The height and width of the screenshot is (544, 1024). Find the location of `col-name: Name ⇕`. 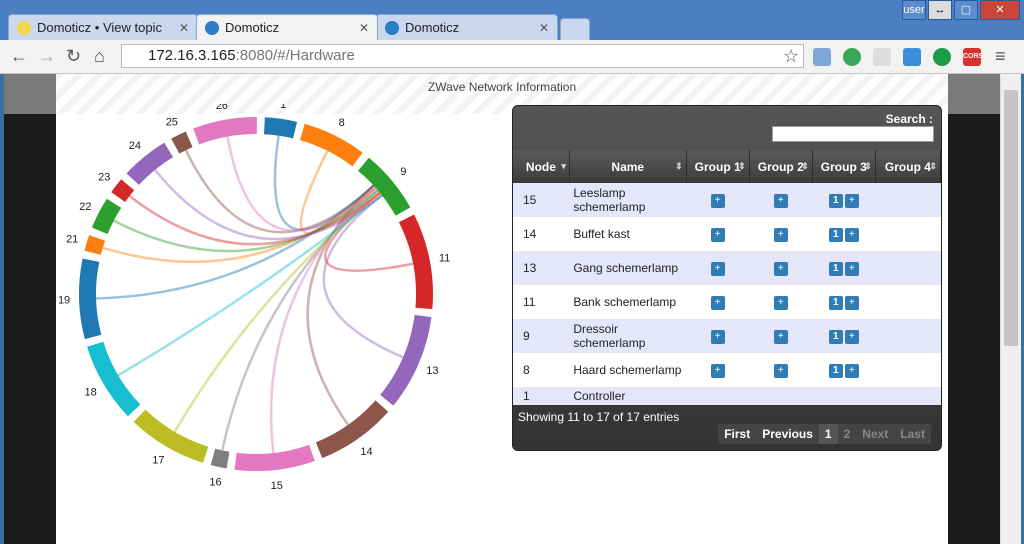

col-name: Name ⇕ is located at coordinates (628, 166).